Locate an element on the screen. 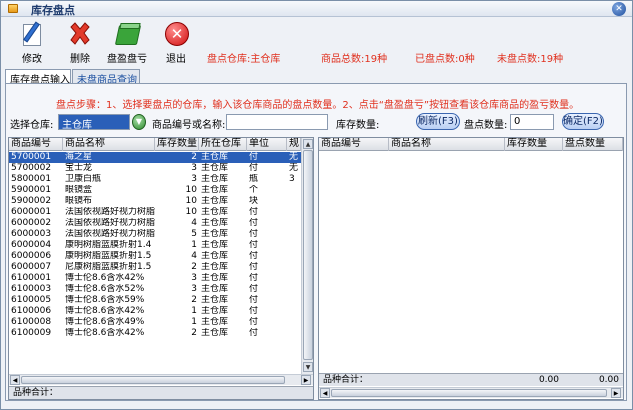  table-row: 6100005 博士伦8.6含水59% 2 主仓库 付 is located at coordinates (155, 300).